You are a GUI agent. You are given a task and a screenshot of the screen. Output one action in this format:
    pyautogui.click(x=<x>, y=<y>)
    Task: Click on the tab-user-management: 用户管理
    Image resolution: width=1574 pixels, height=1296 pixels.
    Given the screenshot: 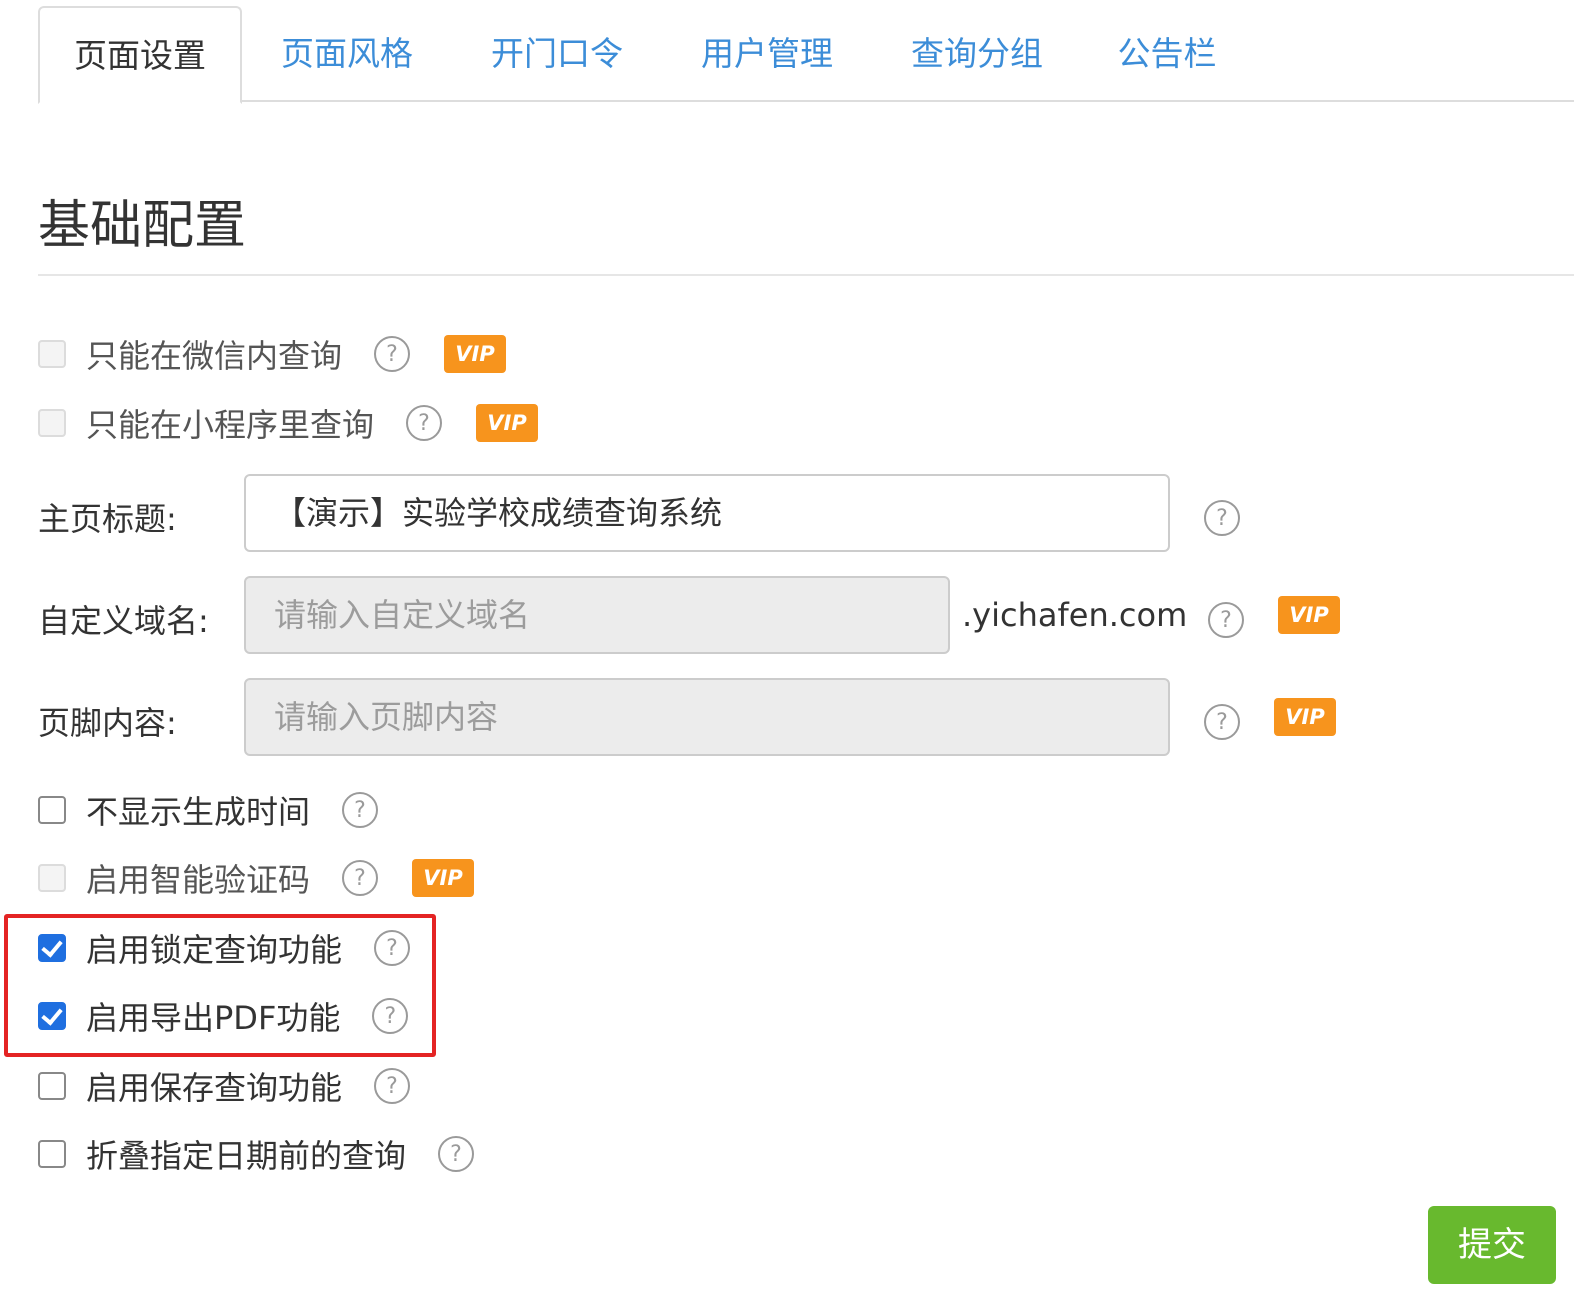 What is the action you would take?
    pyautogui.click(x=767, y=54)
    